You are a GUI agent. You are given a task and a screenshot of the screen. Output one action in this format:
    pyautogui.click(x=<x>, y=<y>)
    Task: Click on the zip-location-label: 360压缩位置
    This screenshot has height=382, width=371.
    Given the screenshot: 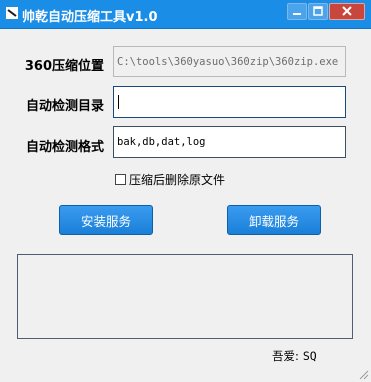 What is the action you would take?
    pyautogui.click(x=64, y=66)
    